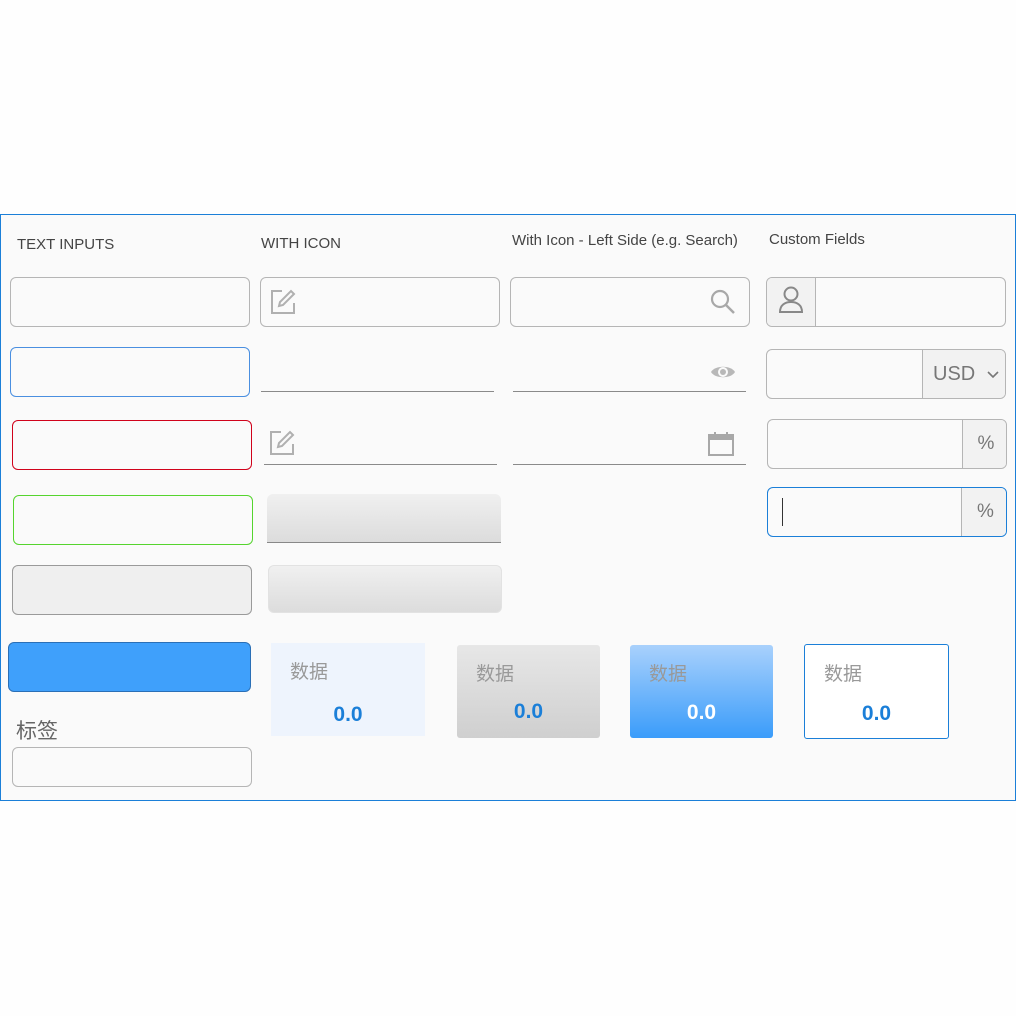  I want to click on eye-icon, so click(723, 372).